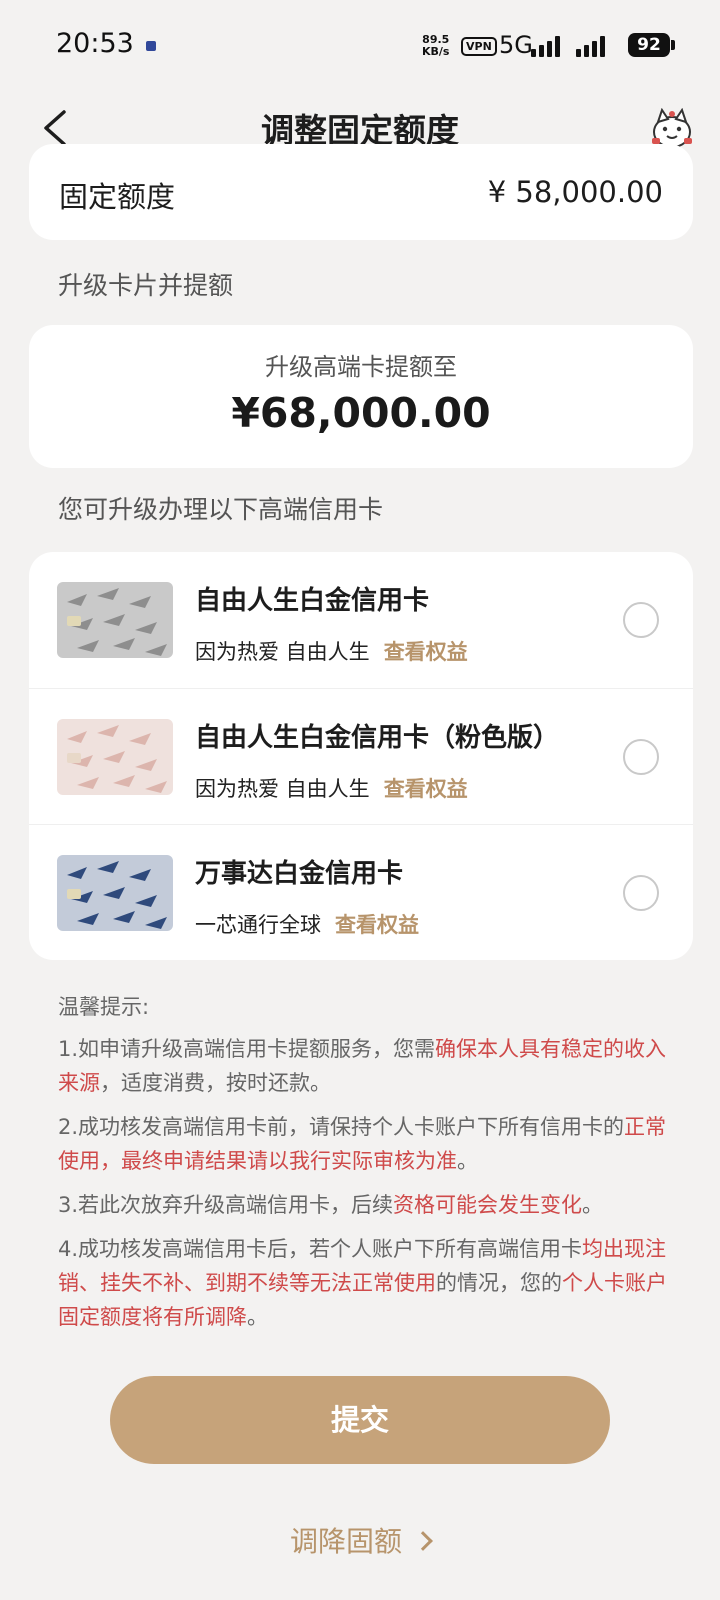  What do you see at coordinates (361, 192) in the screenshot?
I see `fixed-limit-card: 固定额度 ¥ 58,000.00` at bounding box center [361, 192].